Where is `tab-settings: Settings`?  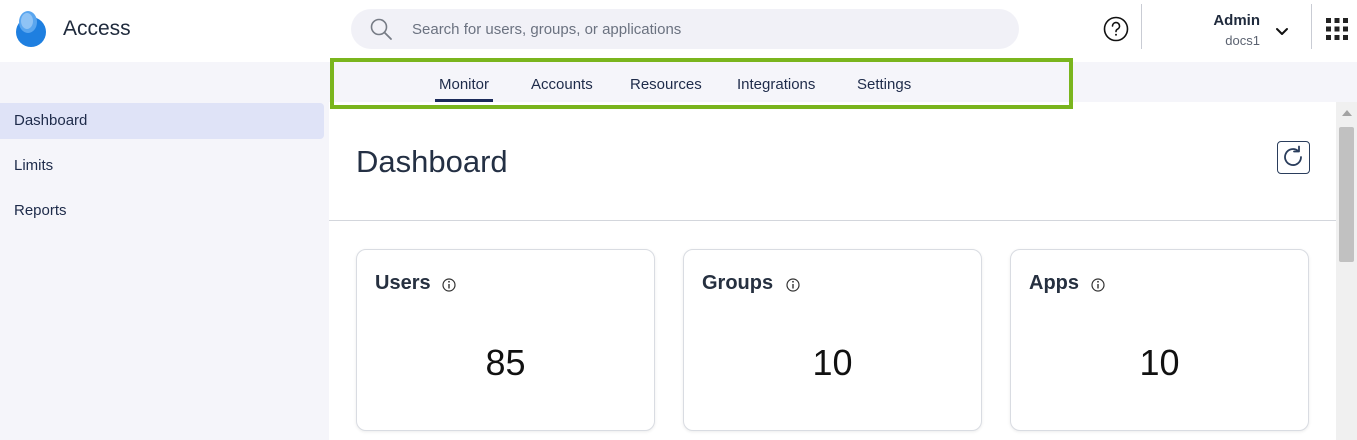
tab-settings: Settings is located at coordinates (884, 84).